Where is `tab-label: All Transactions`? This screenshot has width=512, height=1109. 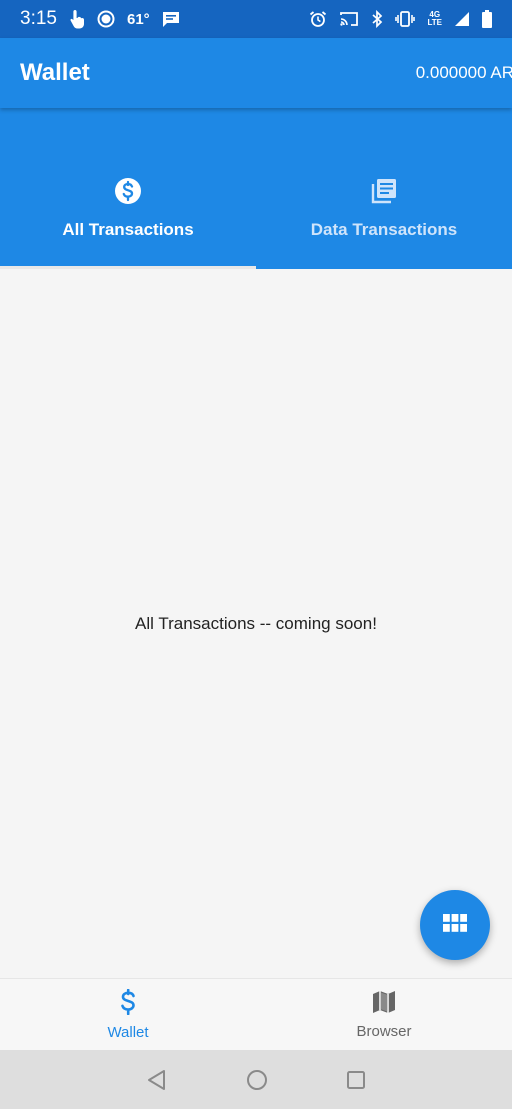
tab-label: All Transactions is located at coordinates (128, 229).